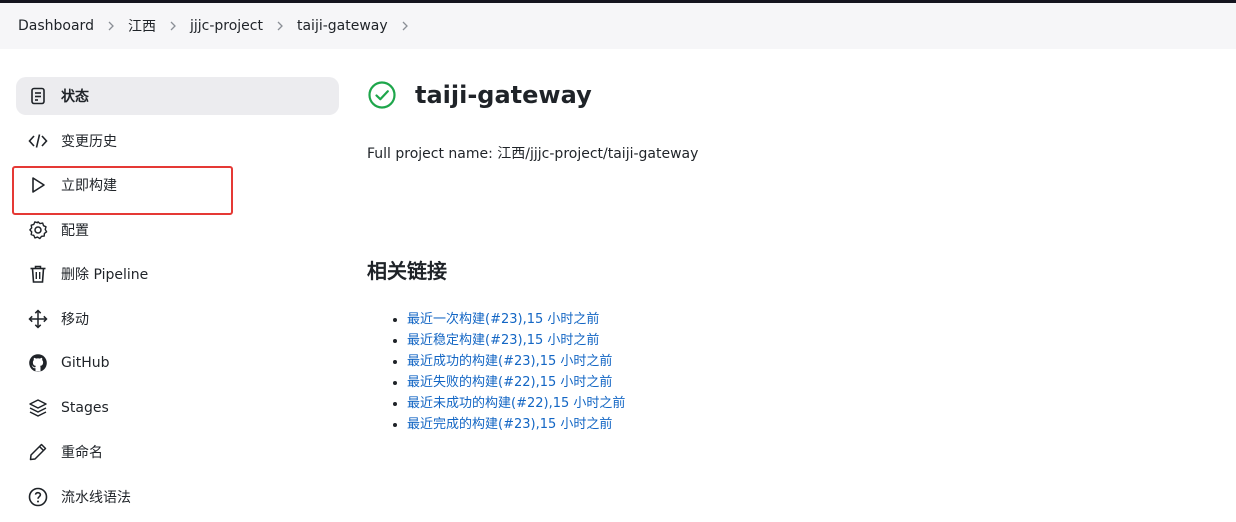  What do you see at coordinates (96, 497) in the screenshot?
I see `sidebar-item-label: 流水线语法` at bounding box center [96, 497].